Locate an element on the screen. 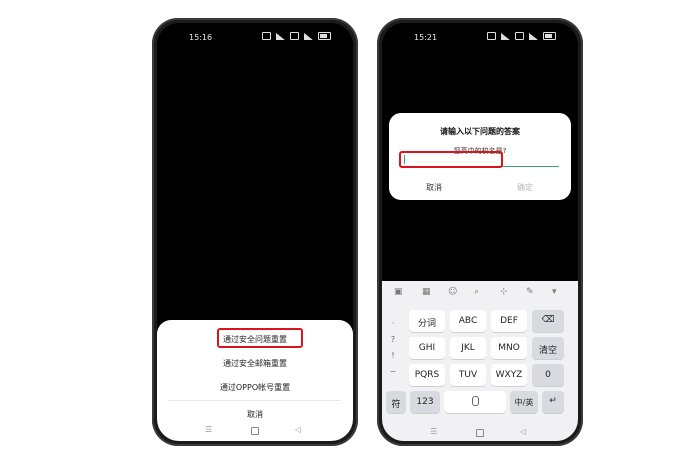  key-label: 中/英 is located at coordinates (524, 402).